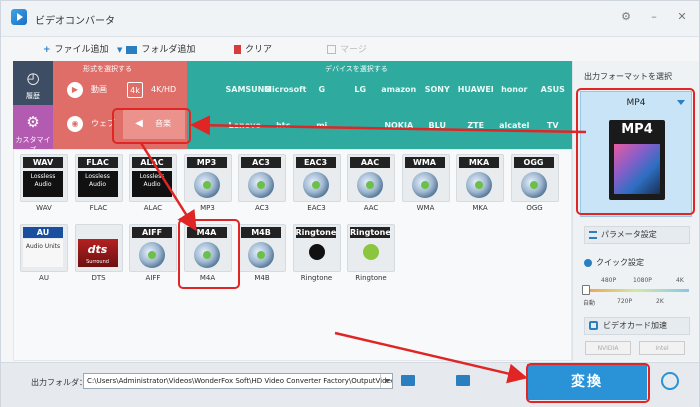  What do you see at coordinates (534, 183) in the screenshot?
I see `format-tile-ogg: OGG OGG` at bounding box center [534, 183].